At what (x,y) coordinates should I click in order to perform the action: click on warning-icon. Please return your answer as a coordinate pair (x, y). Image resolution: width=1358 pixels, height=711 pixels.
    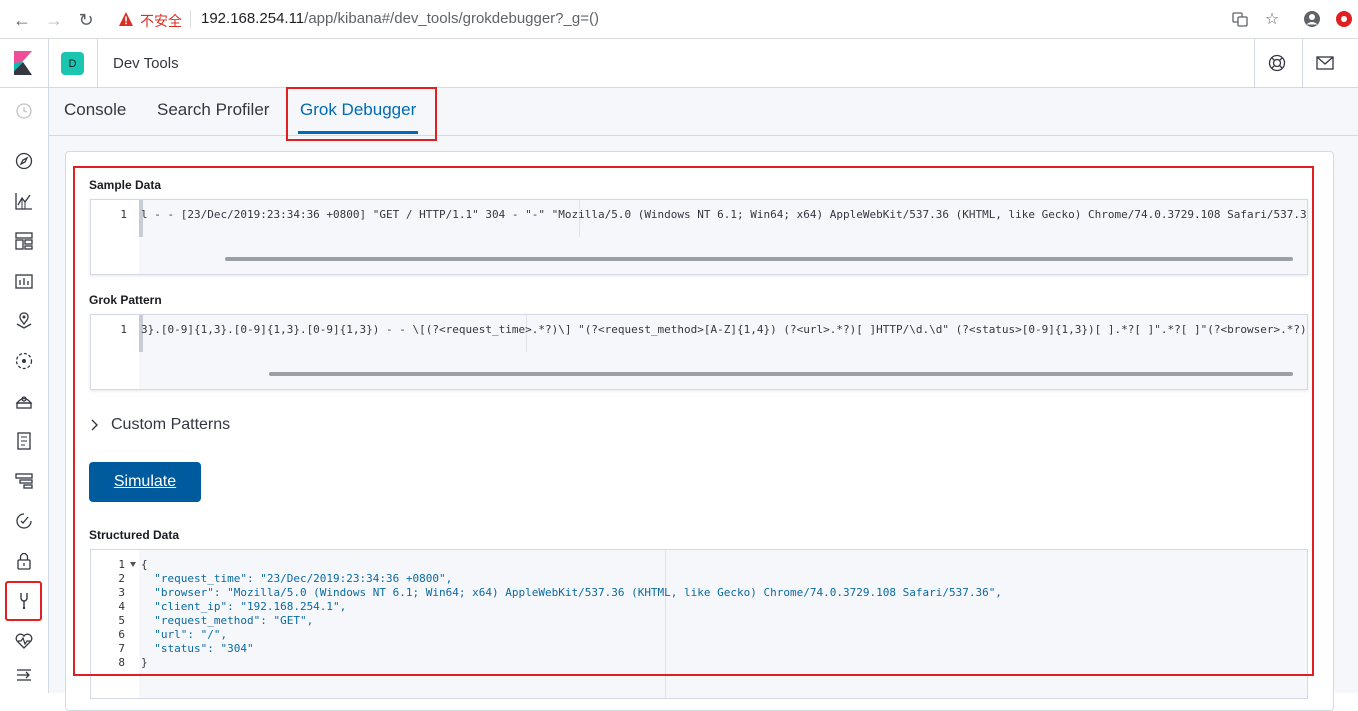
    Looking at the image, I should click on (126, 19).